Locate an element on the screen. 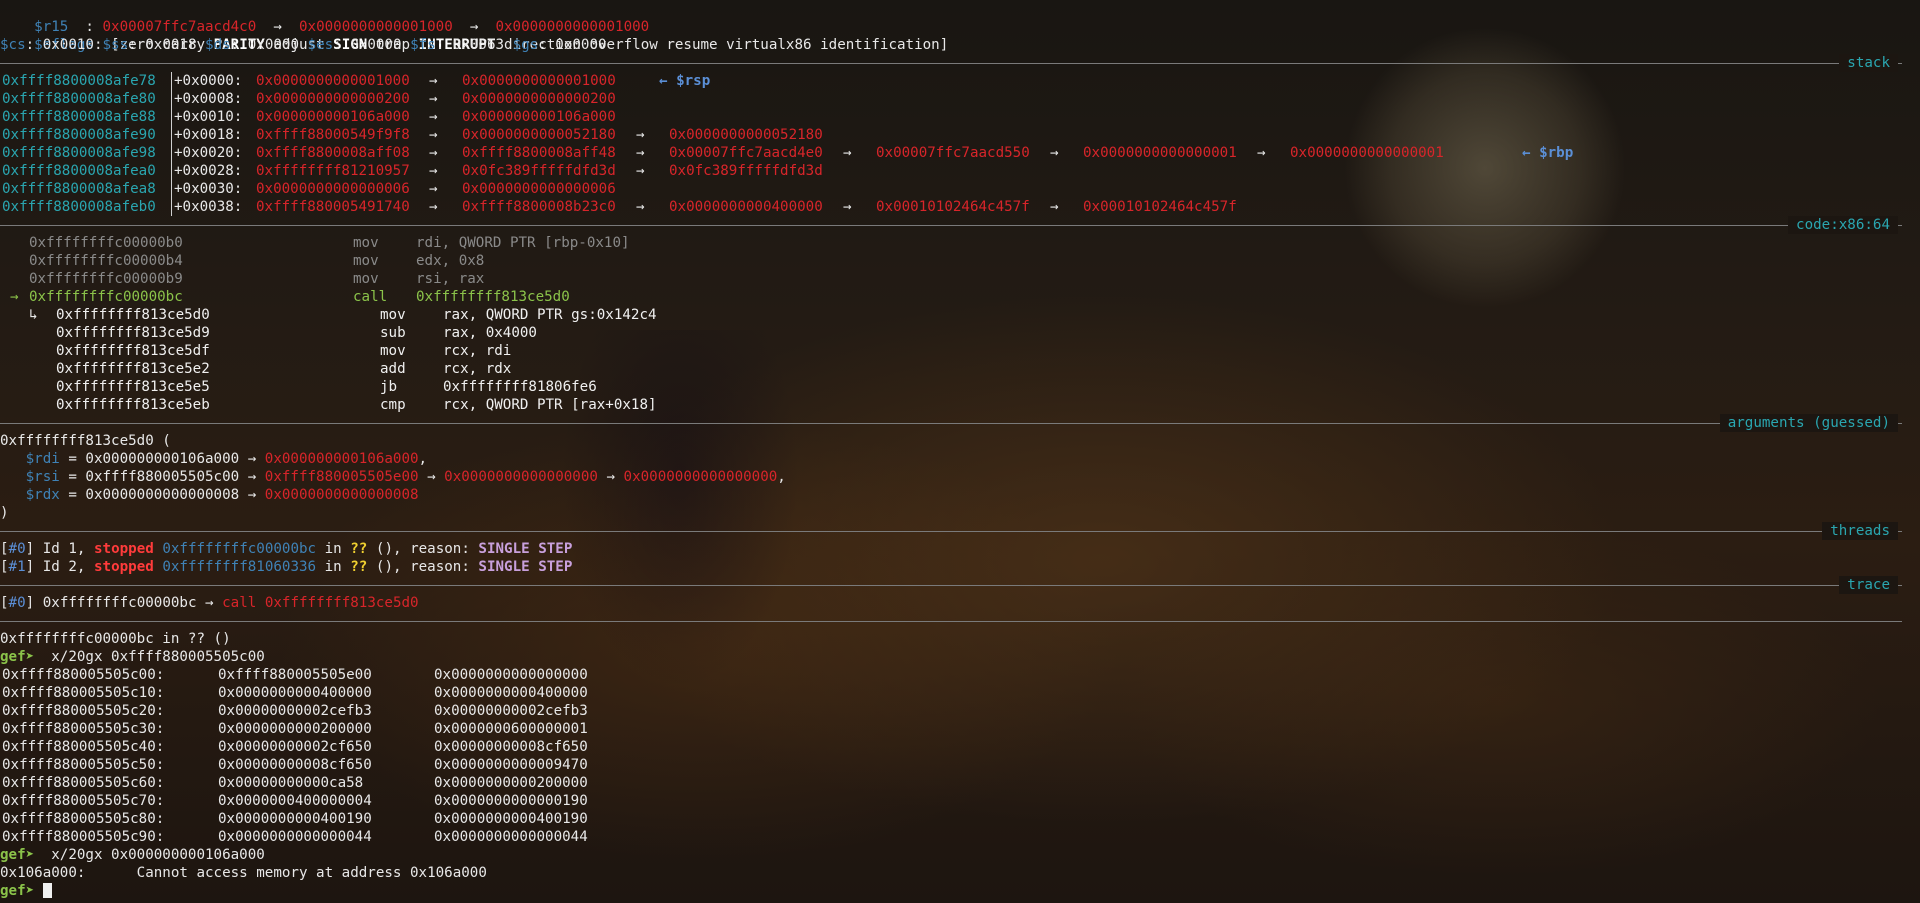 The height and width of the screenshot is (903, 1920). instruction-operands: 0xffffffff81806fe6 is located at coordinates (520, 387).